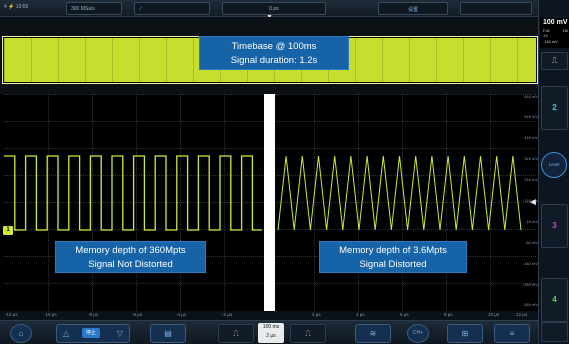 Image resolution: width=569 pixels, height=344 pixels. What do you see at coordinates (399, 193) in the screenshot?
I see `ch1-triangle-wave` at bounding box center [399, 193].